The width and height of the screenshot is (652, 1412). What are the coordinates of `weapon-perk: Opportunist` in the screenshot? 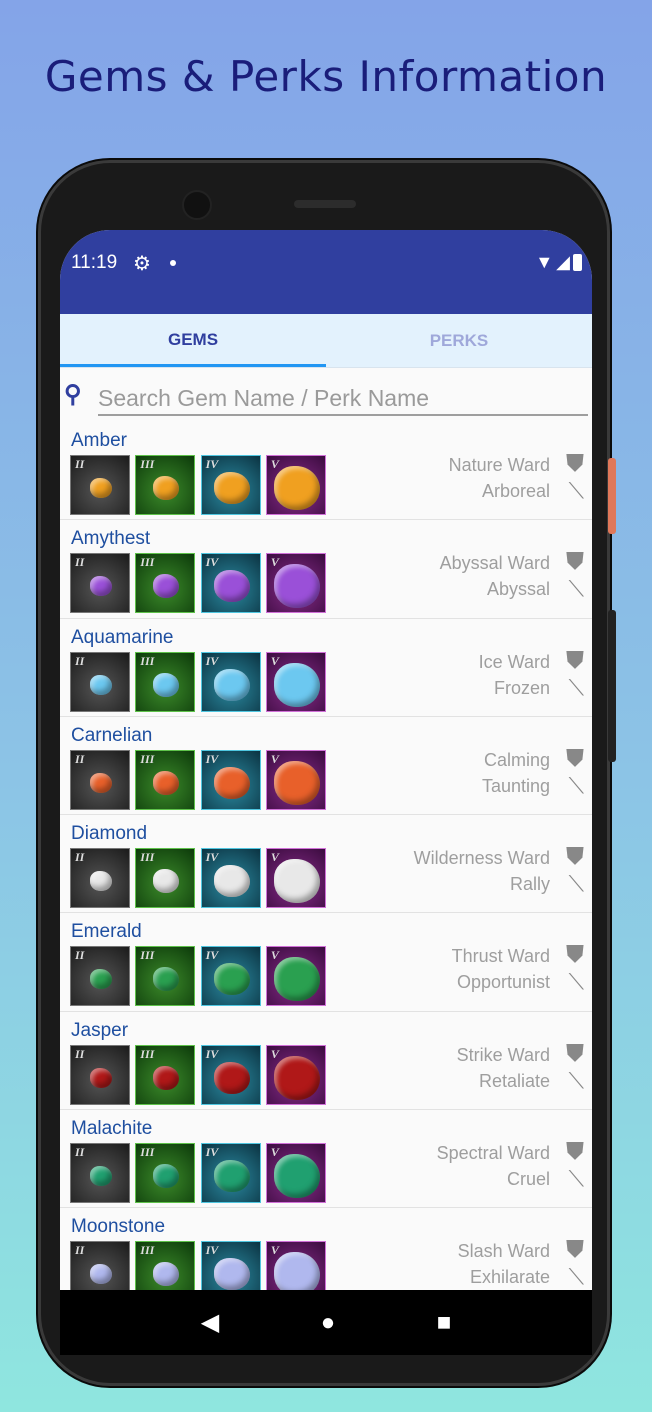 It's located at (503, 982).